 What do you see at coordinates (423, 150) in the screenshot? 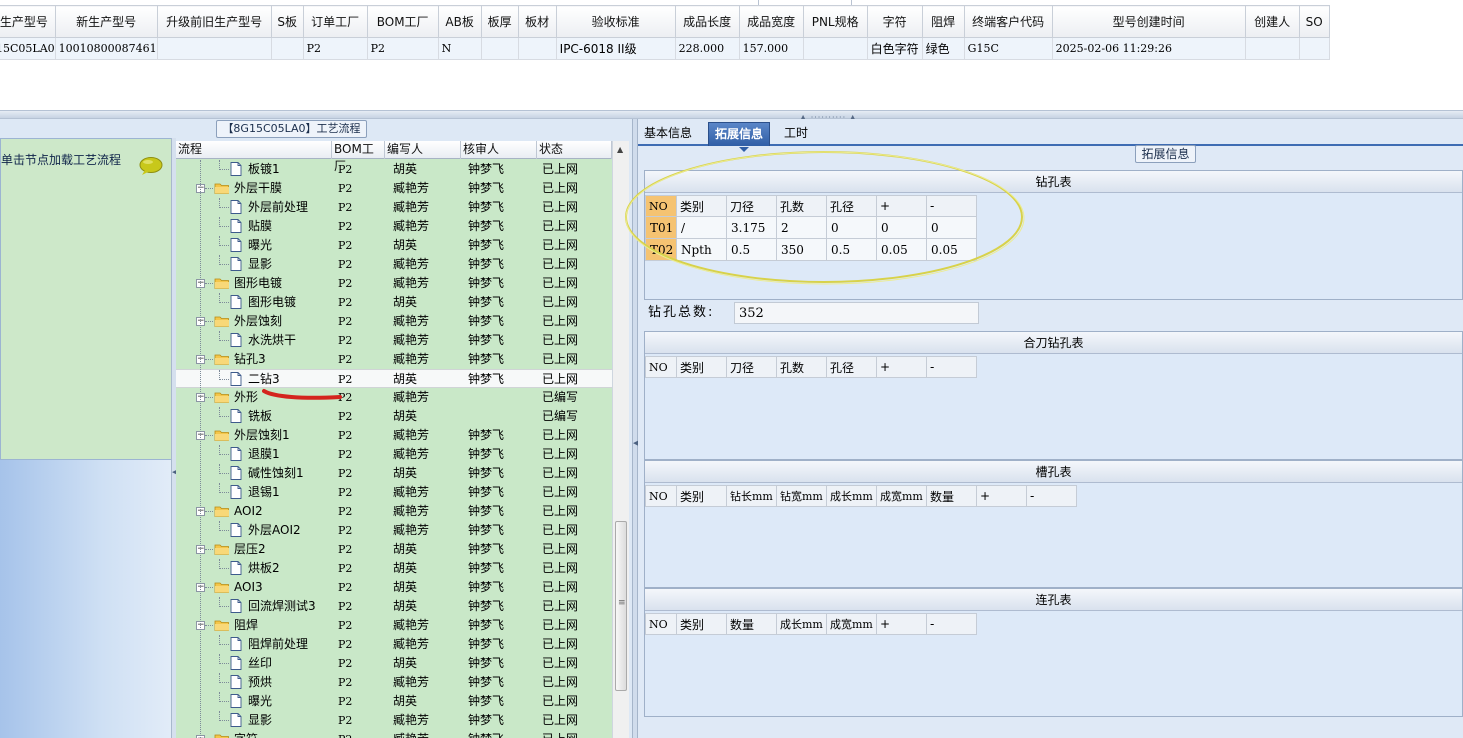
I see `col-header-writer: 编写人` at bounding box center [423, 150].